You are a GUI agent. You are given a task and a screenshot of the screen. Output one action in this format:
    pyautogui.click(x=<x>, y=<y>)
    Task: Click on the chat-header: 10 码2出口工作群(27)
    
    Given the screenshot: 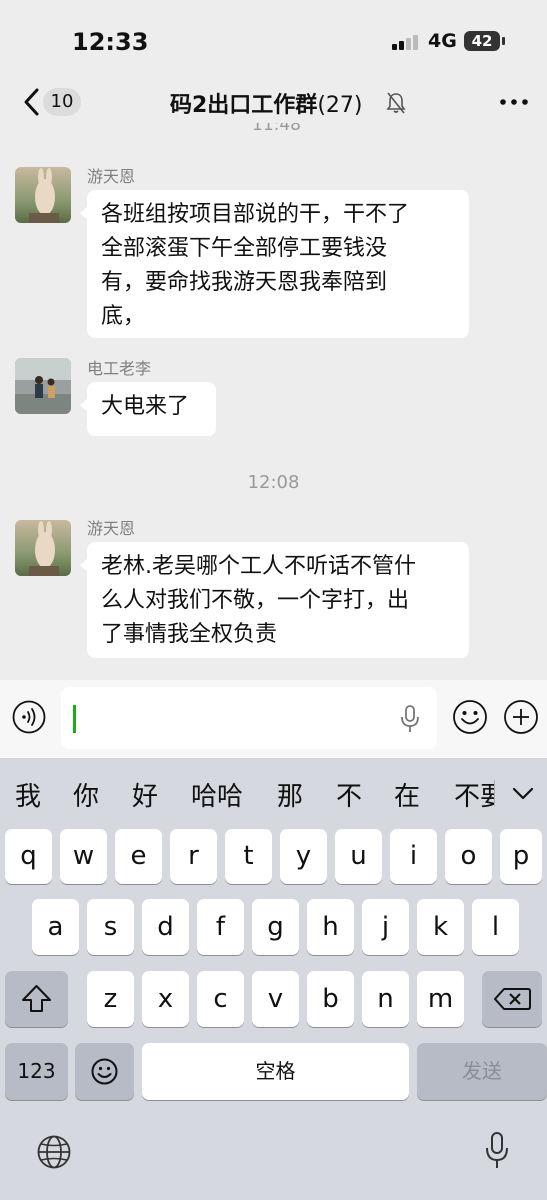 What is the action you would take?
    pyautogui.click(x=273, y=103)
    